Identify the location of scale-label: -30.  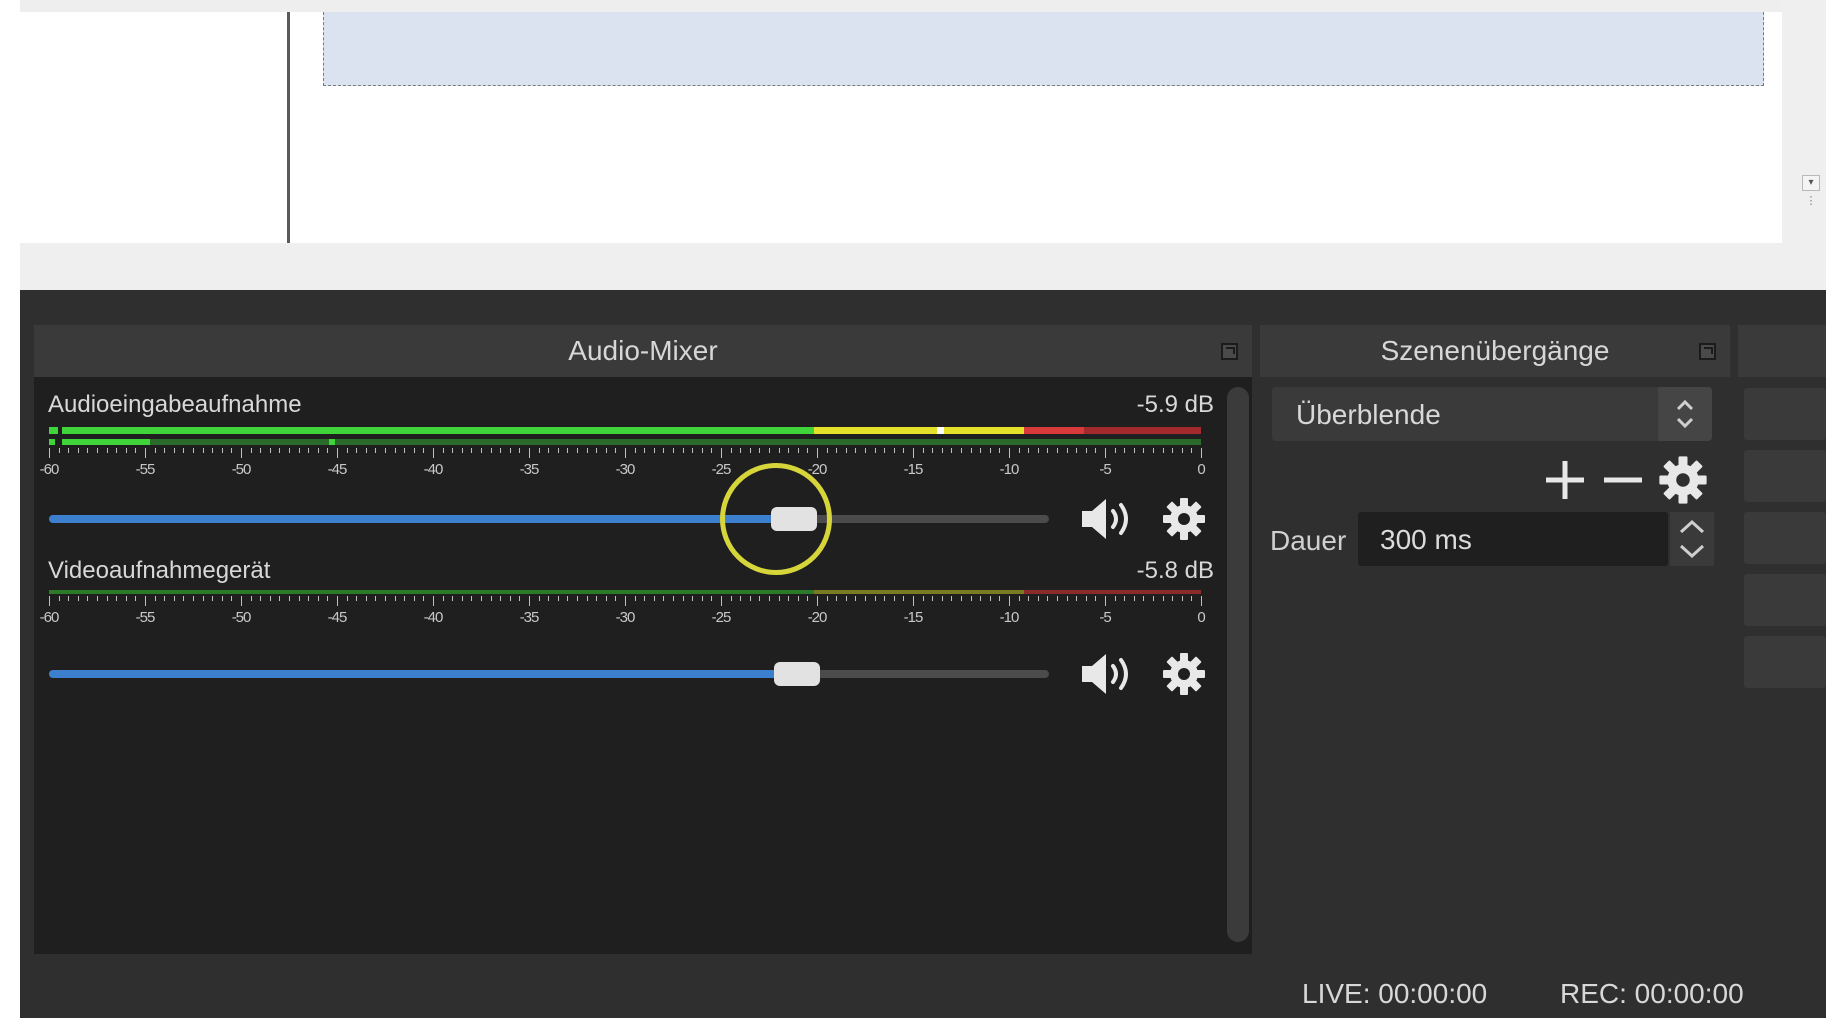
(625, 617).